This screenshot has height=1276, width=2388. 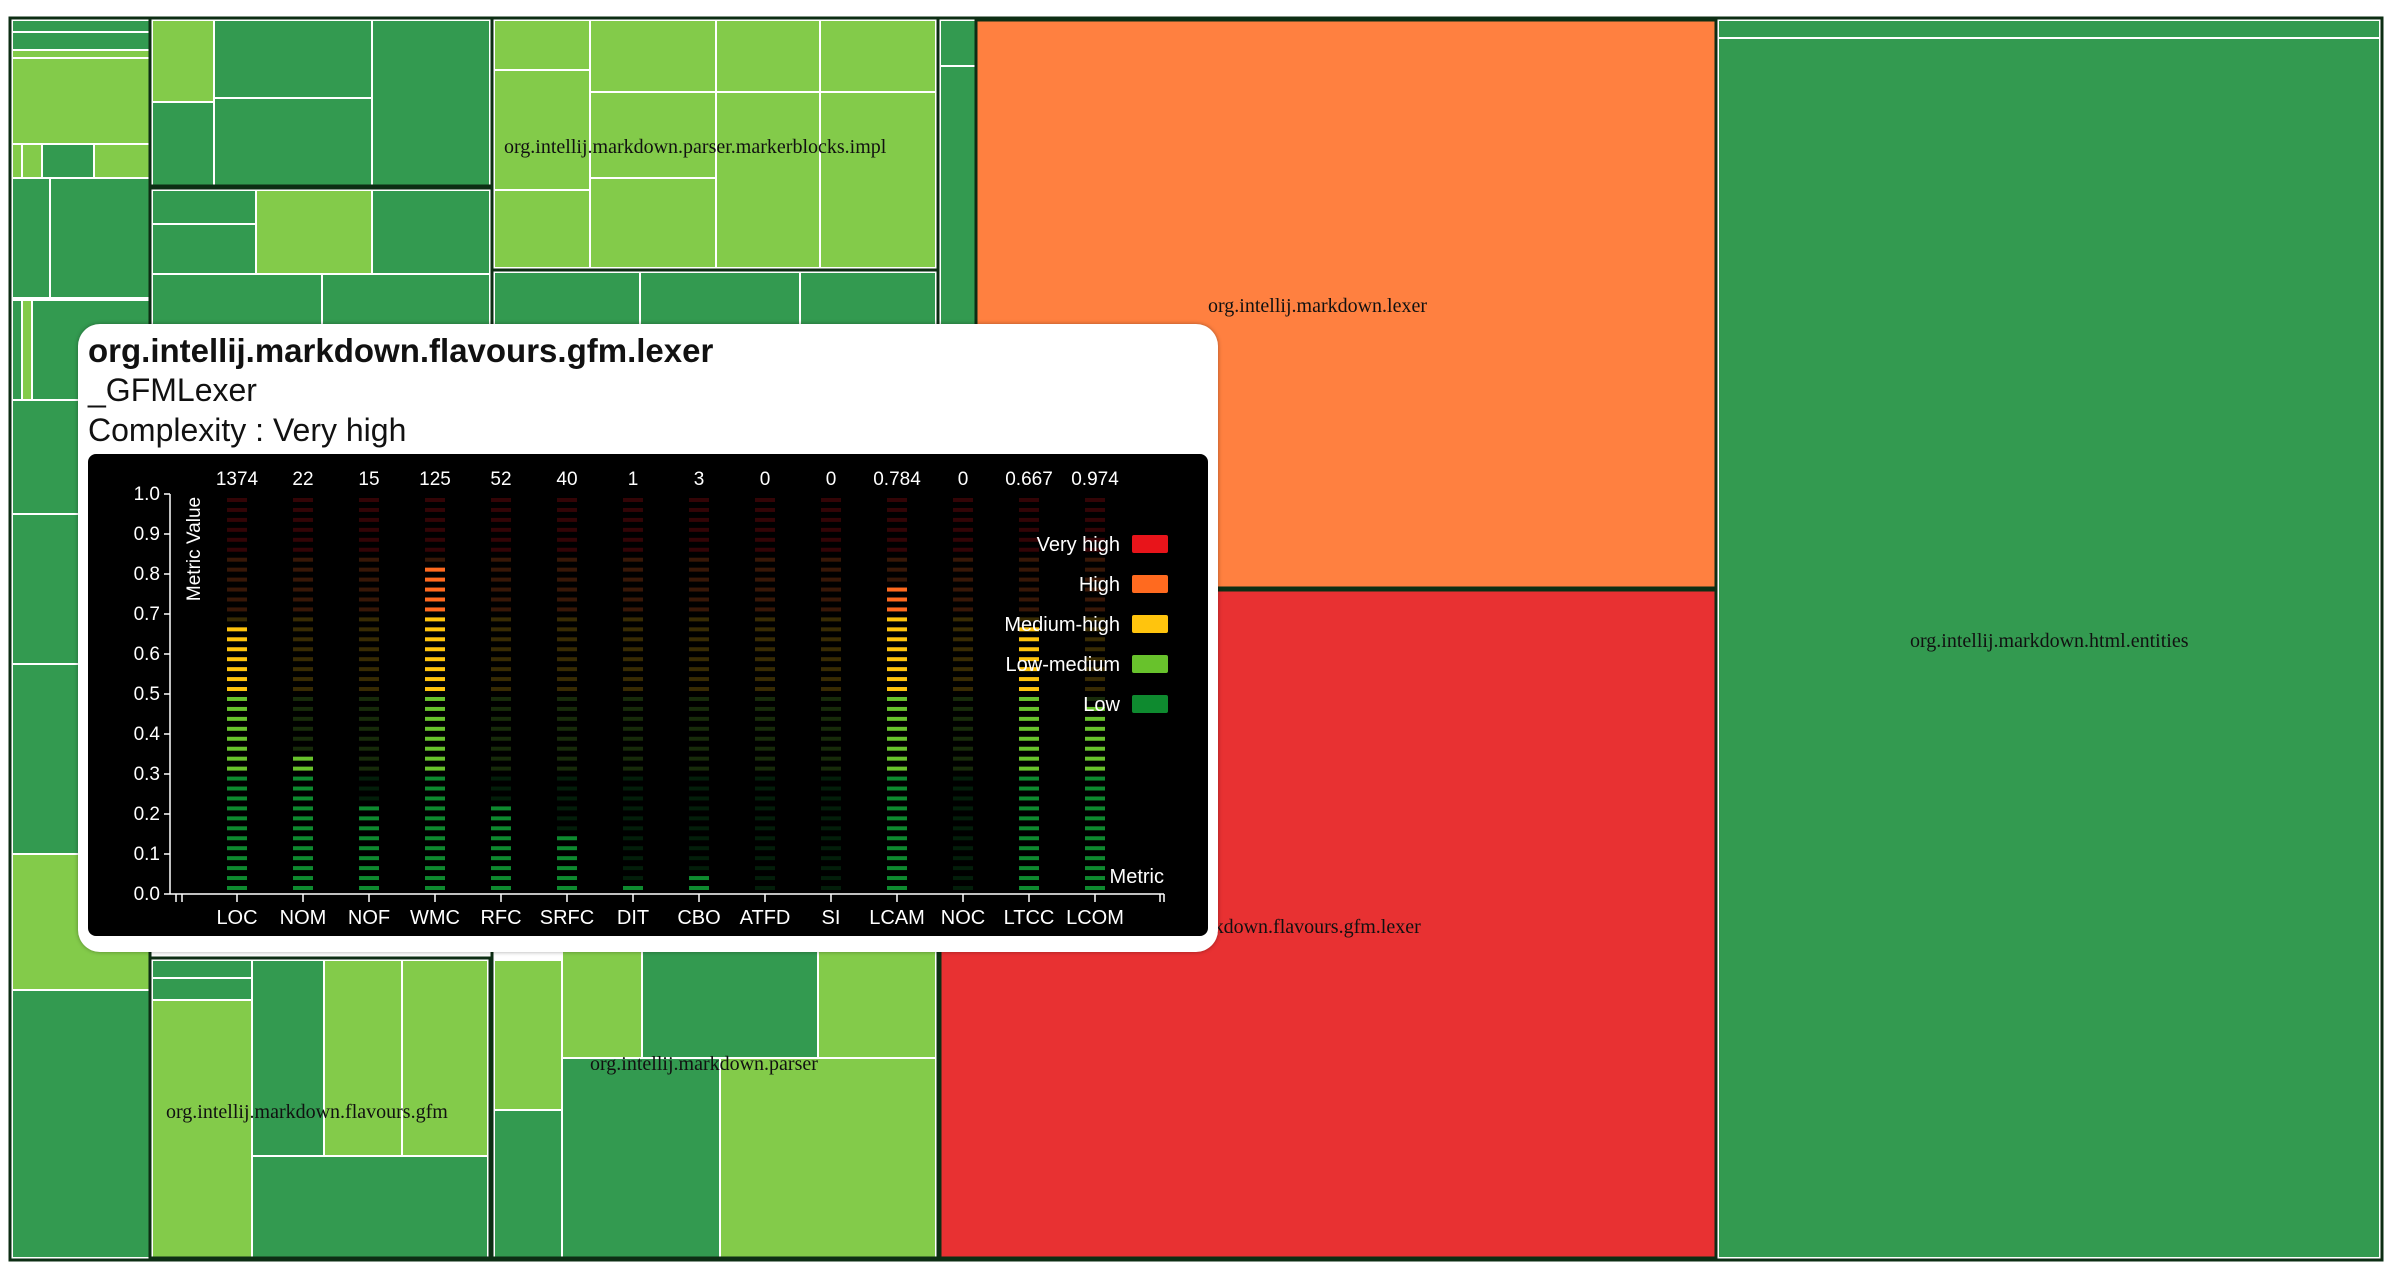 I want to click on metric-value-dit: 1, so click(x=633, y=479).